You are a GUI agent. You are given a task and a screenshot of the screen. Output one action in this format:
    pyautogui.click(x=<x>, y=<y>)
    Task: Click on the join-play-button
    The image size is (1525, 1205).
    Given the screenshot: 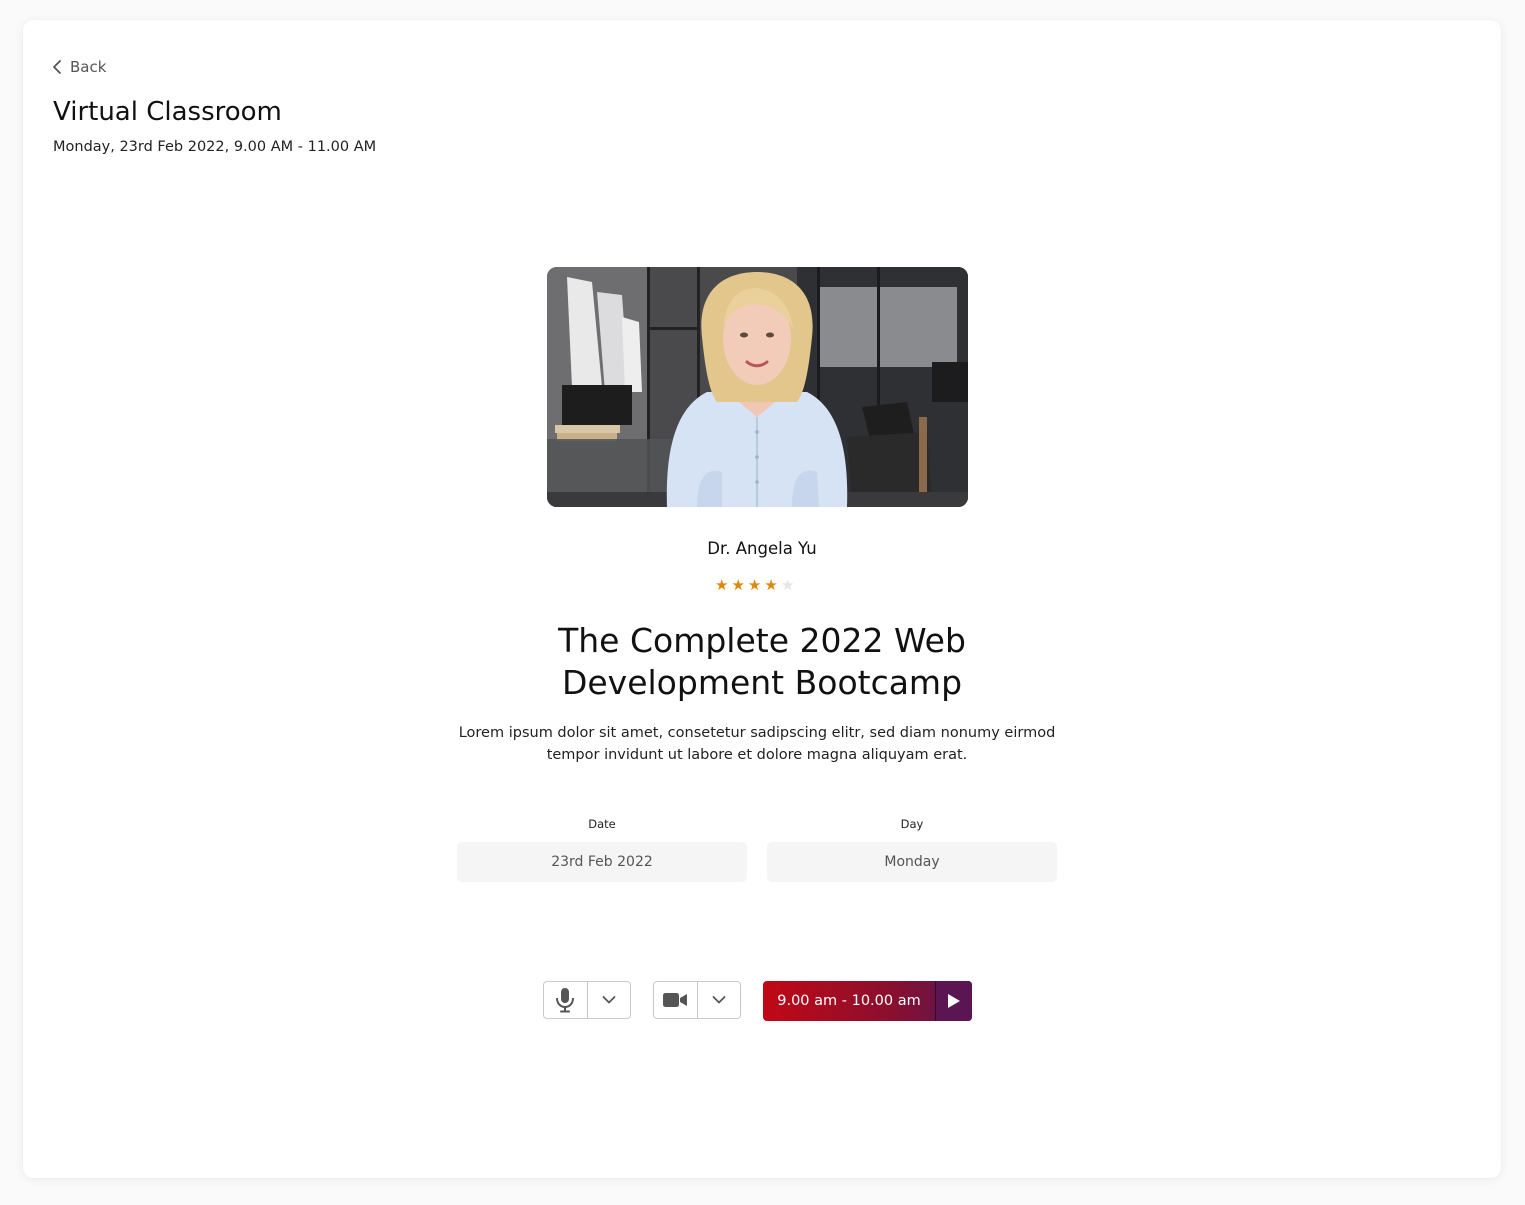 What is the action you would take?
    pyautogui.click(x=953, y=1001)
    